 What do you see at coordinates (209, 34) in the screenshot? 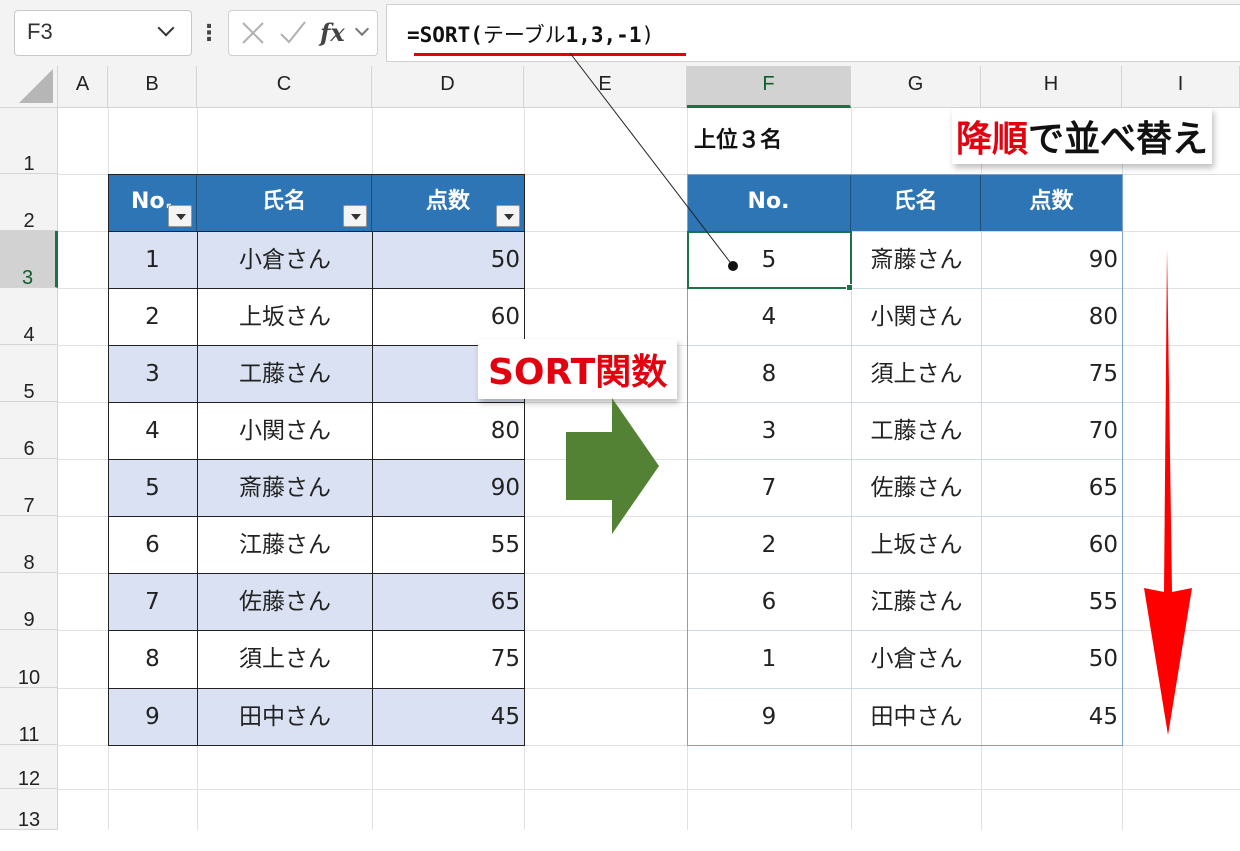
I see `more-options-icon: ⋮` at bounding box center [209, 34].